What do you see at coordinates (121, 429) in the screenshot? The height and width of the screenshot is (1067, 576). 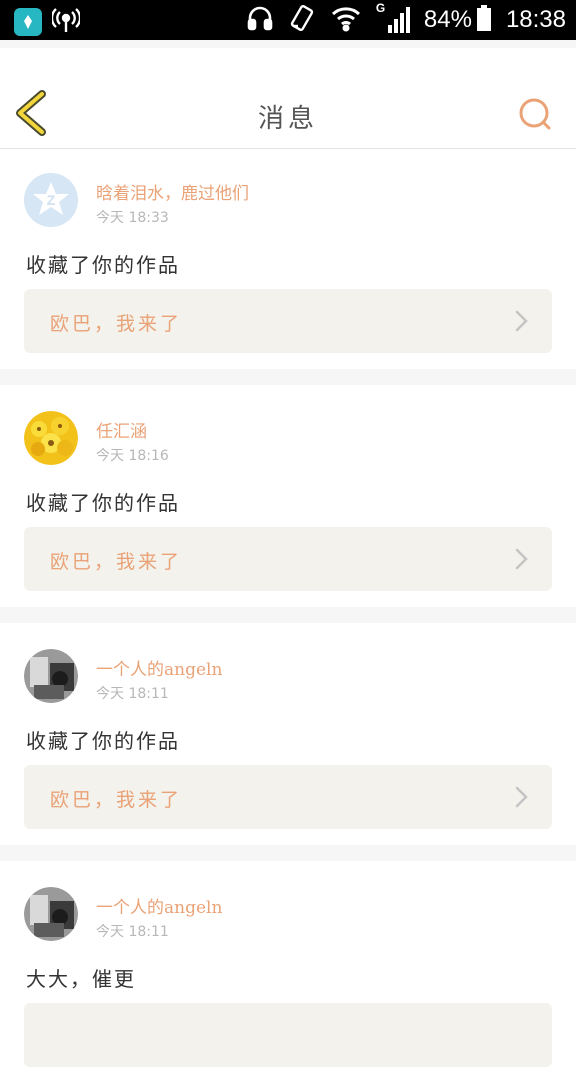 I see `sender-name: 任汇涵` at bounding box center [121, 429].